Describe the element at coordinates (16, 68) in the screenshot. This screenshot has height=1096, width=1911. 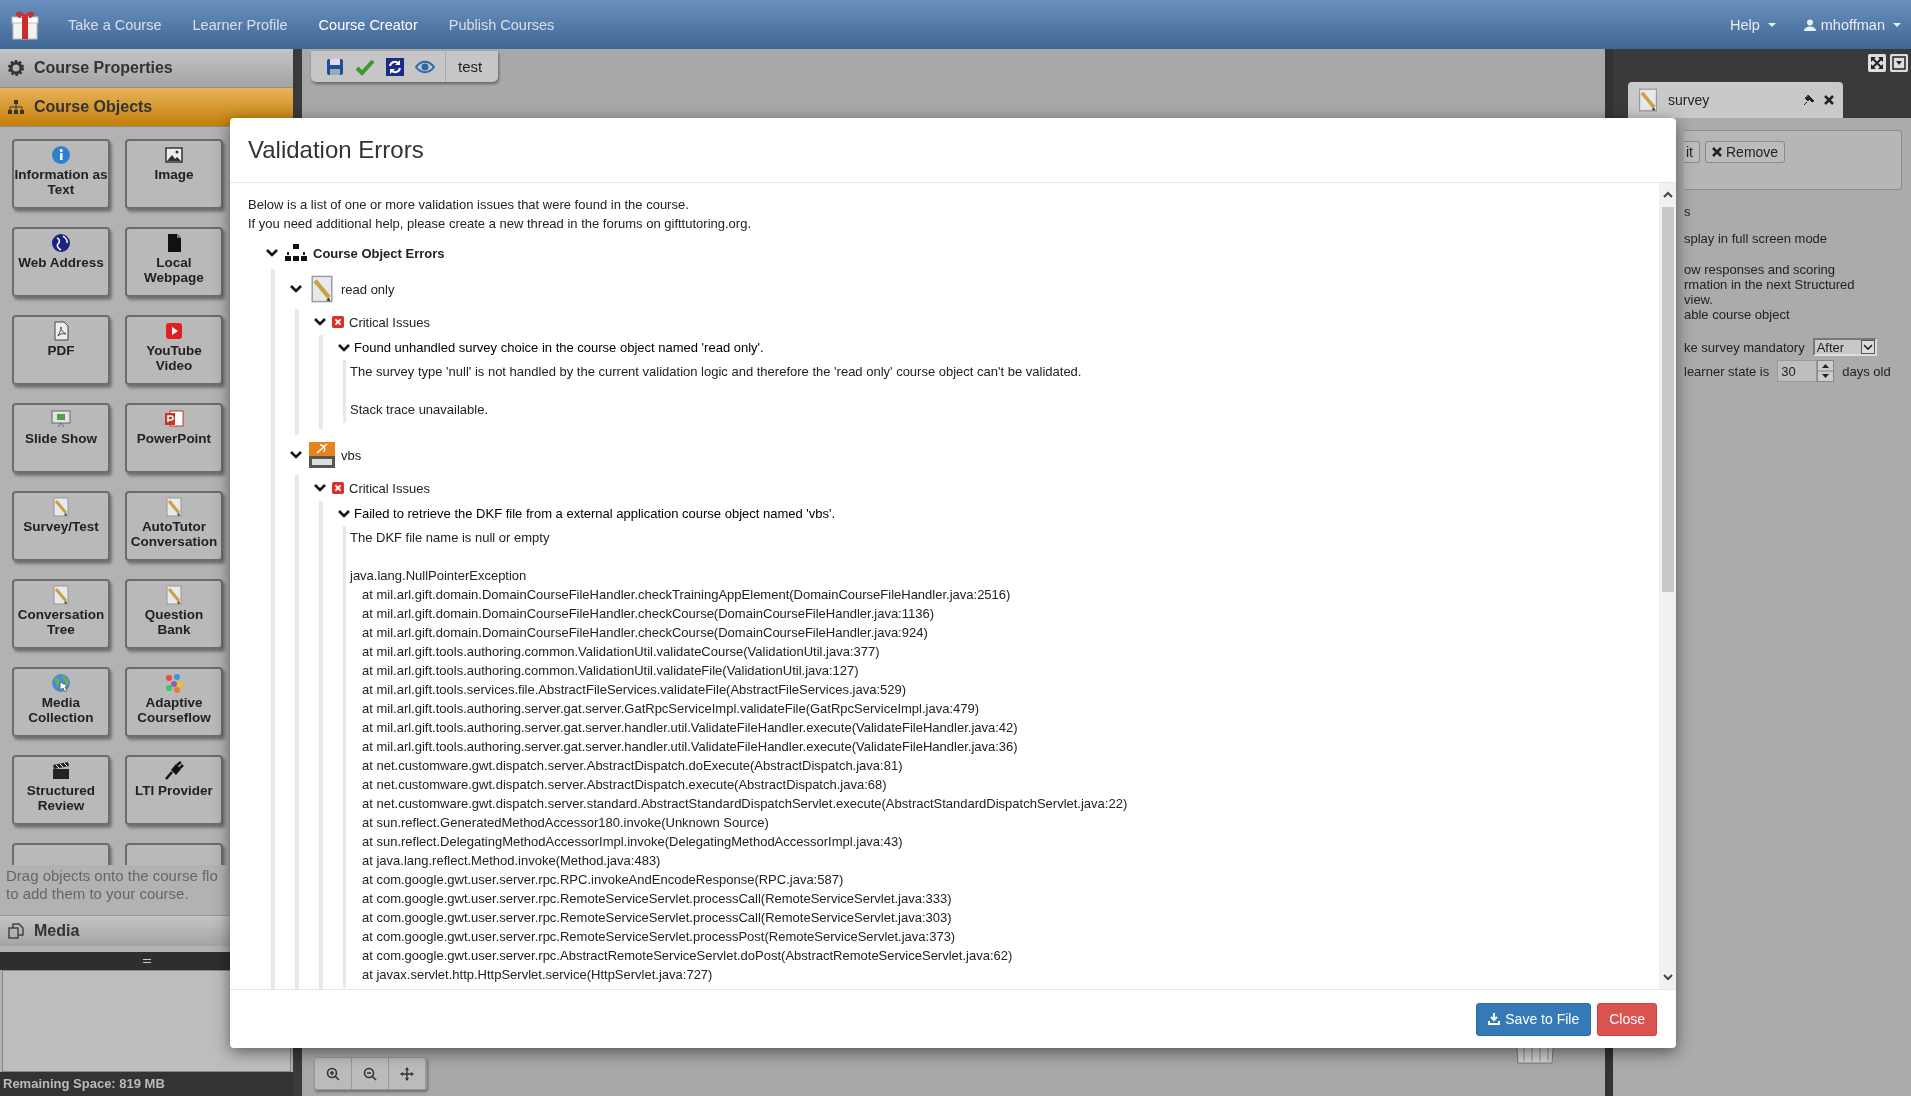
I see `gear-icon` at that location.